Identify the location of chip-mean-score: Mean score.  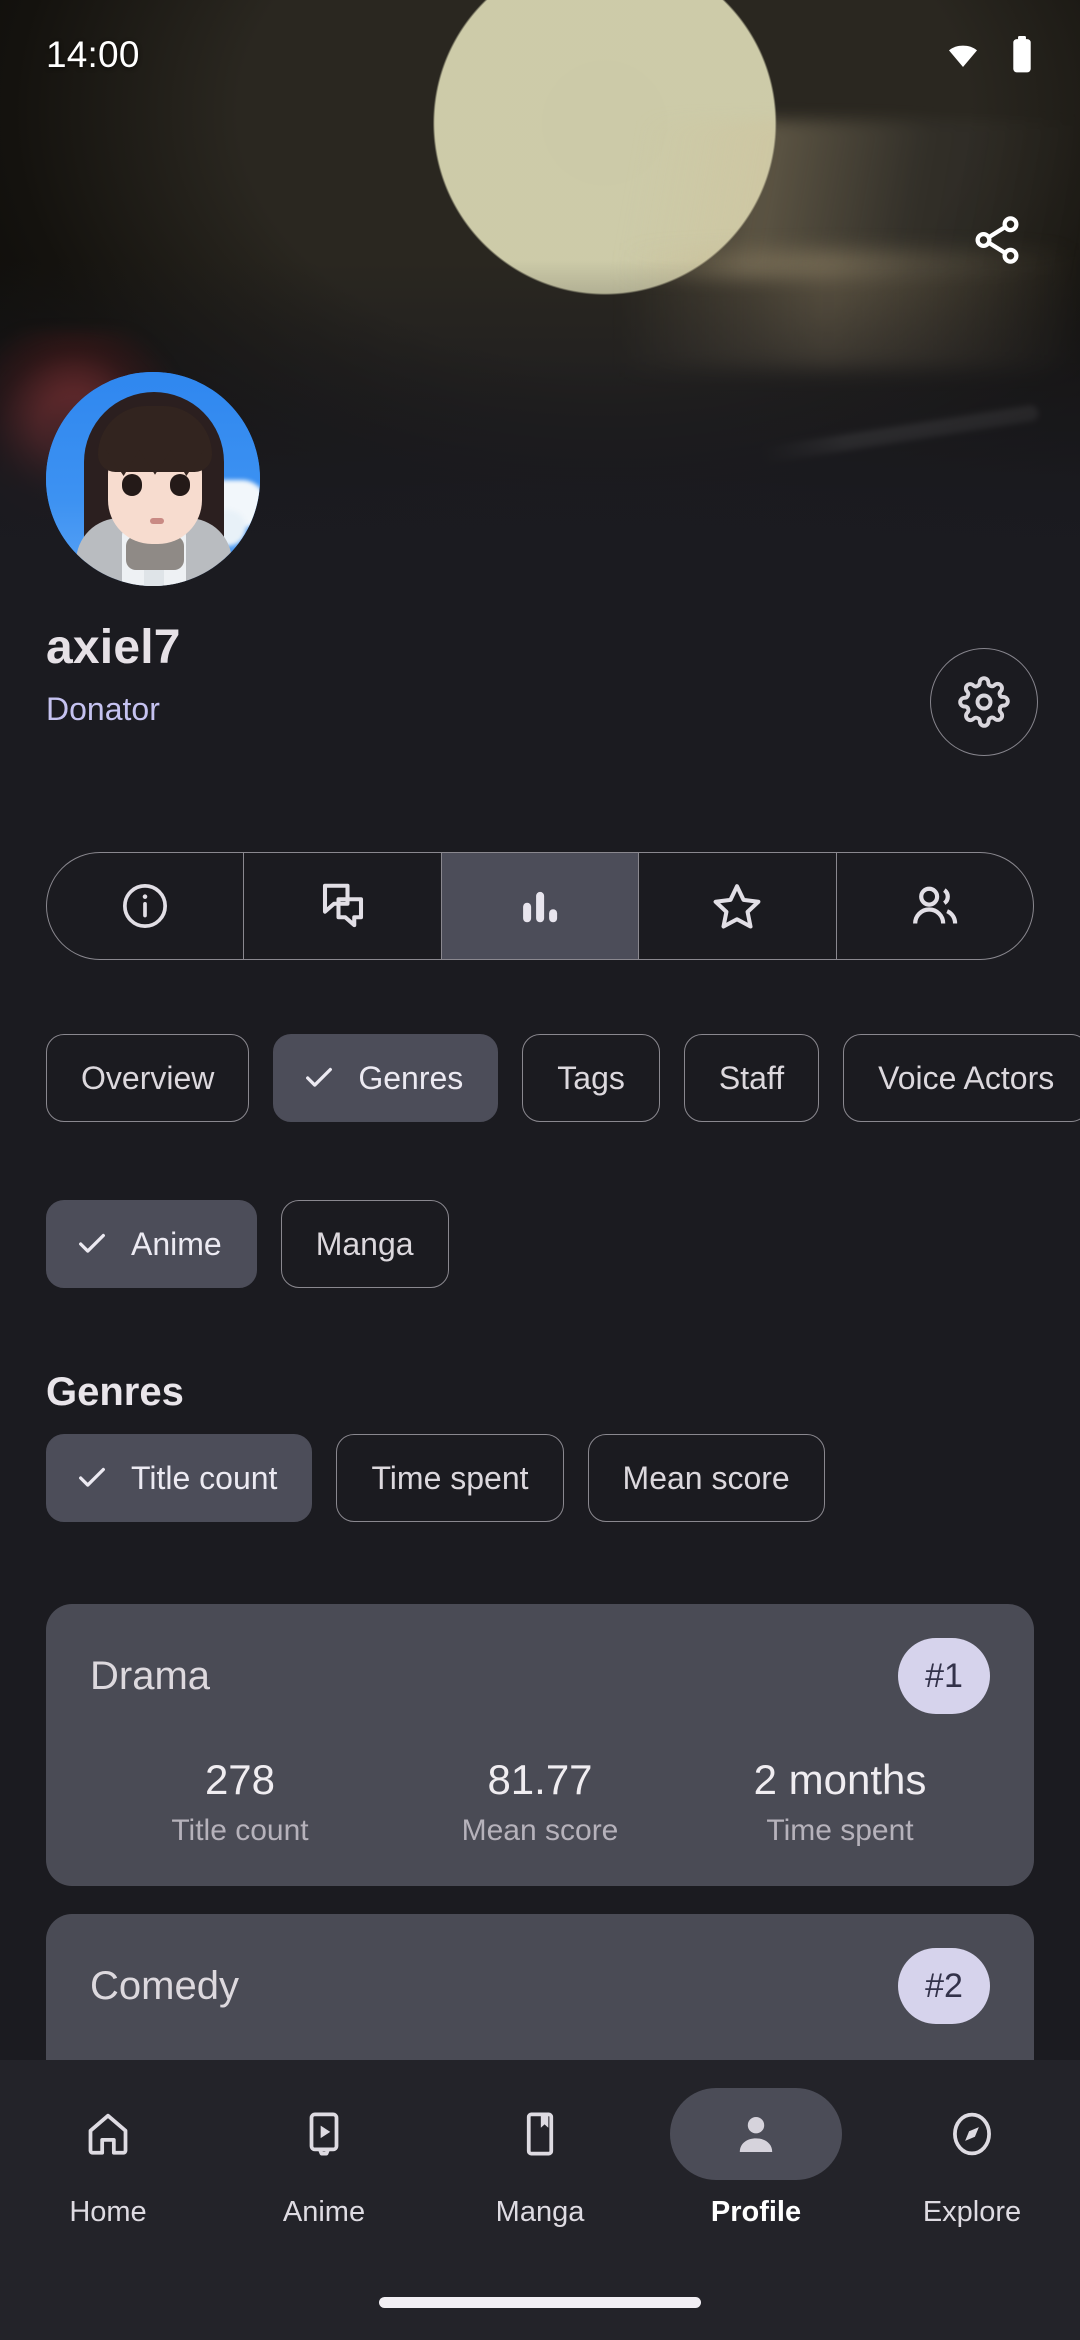
(706, 1478).